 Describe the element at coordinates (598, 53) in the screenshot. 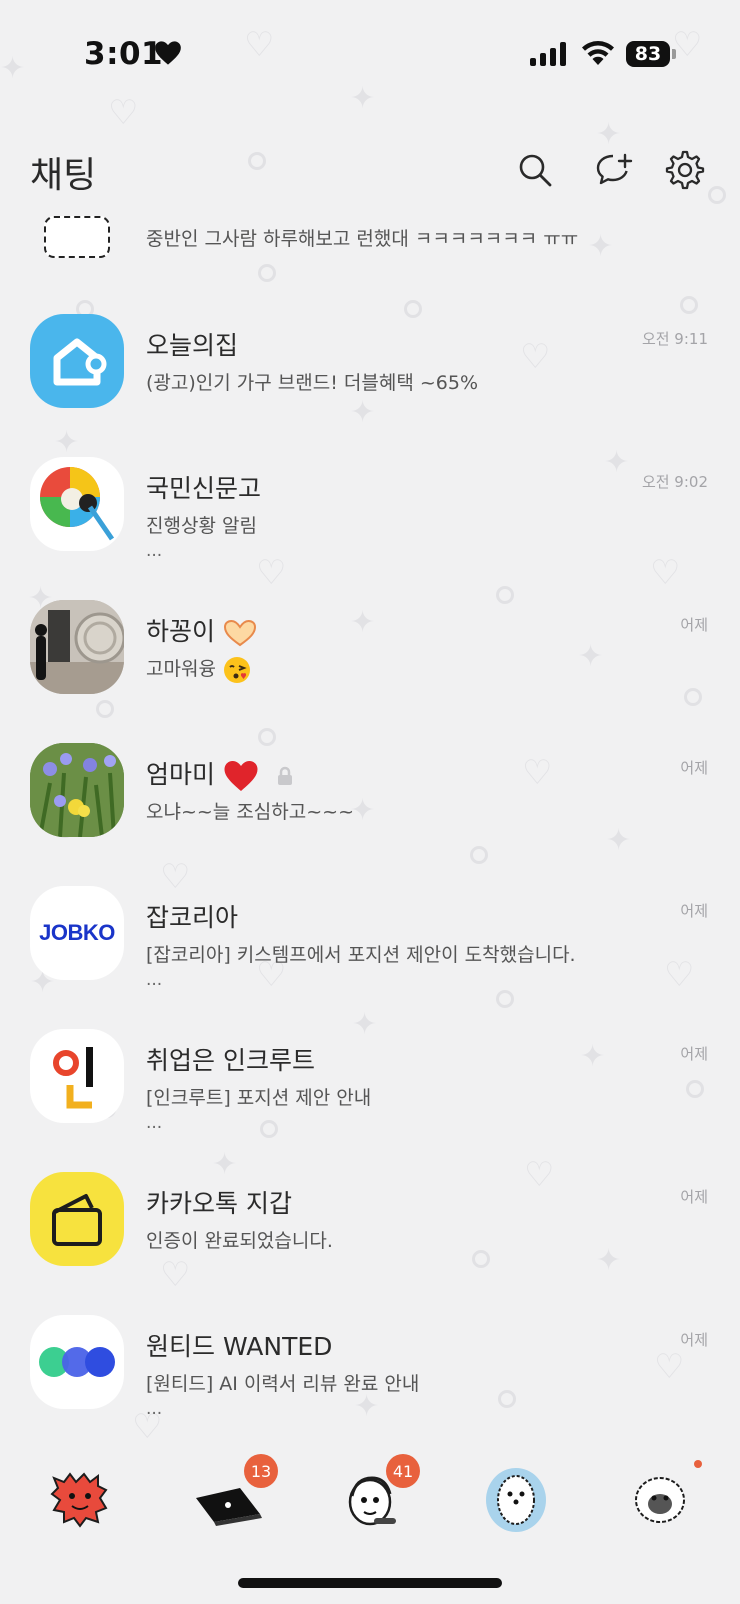

I see `wifi-icon` at that location.